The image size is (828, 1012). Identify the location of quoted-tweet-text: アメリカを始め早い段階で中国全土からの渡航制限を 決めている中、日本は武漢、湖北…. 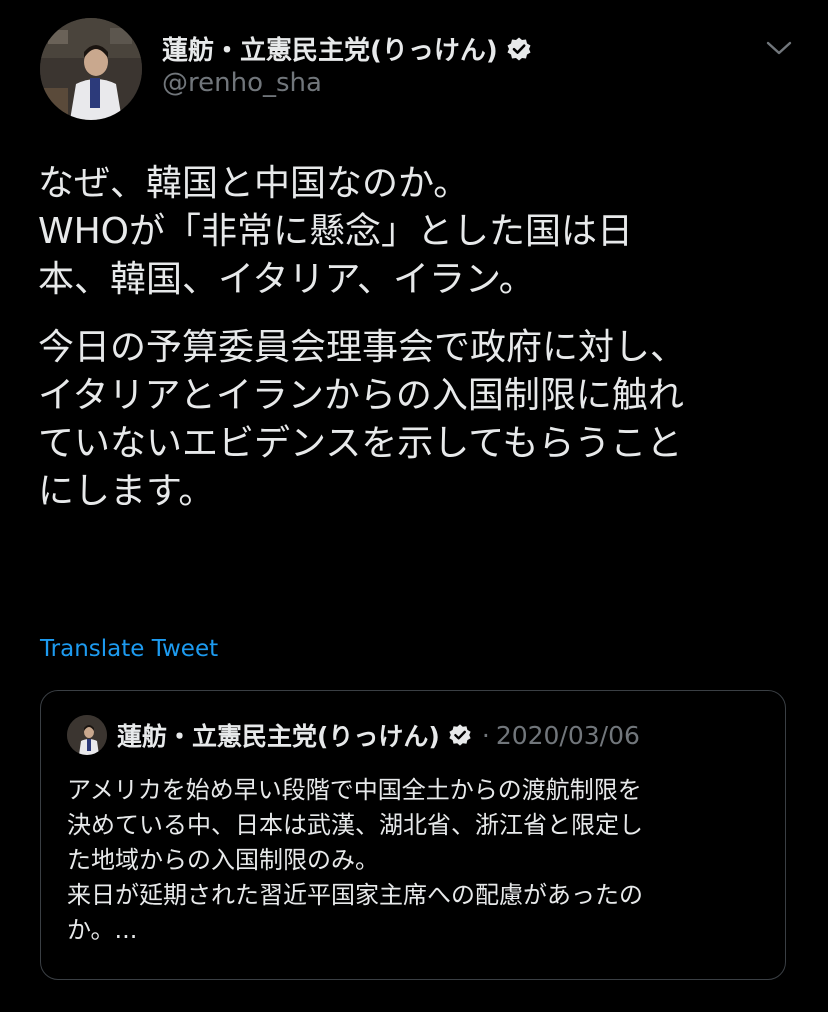
(355, 860).